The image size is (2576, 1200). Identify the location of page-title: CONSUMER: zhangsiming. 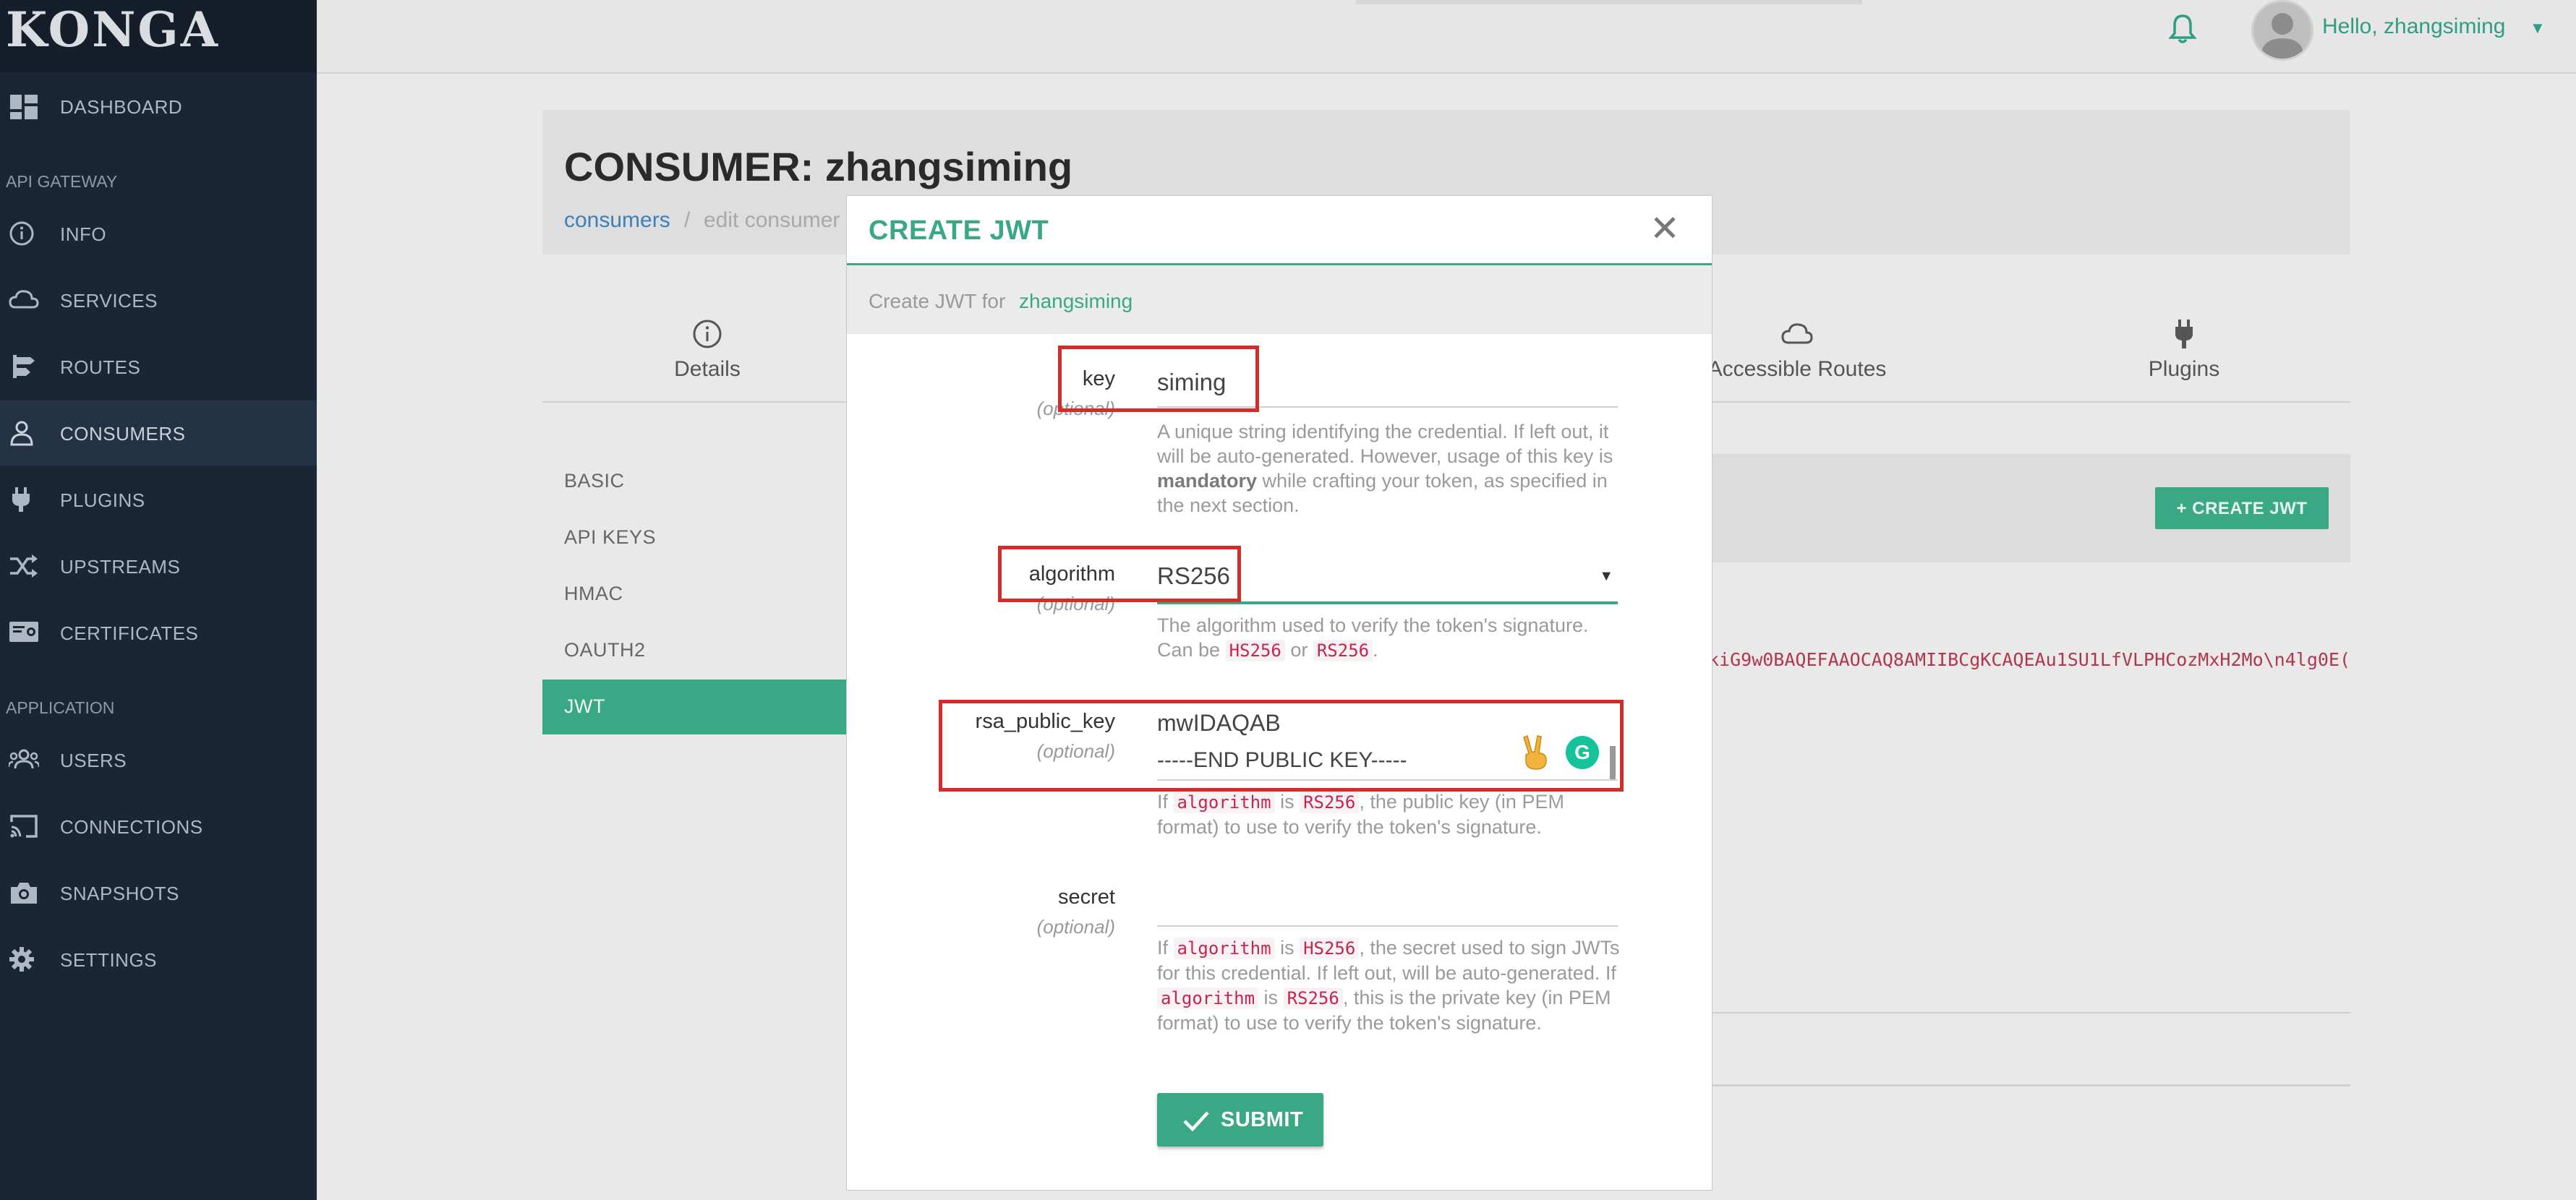
(818, 166).